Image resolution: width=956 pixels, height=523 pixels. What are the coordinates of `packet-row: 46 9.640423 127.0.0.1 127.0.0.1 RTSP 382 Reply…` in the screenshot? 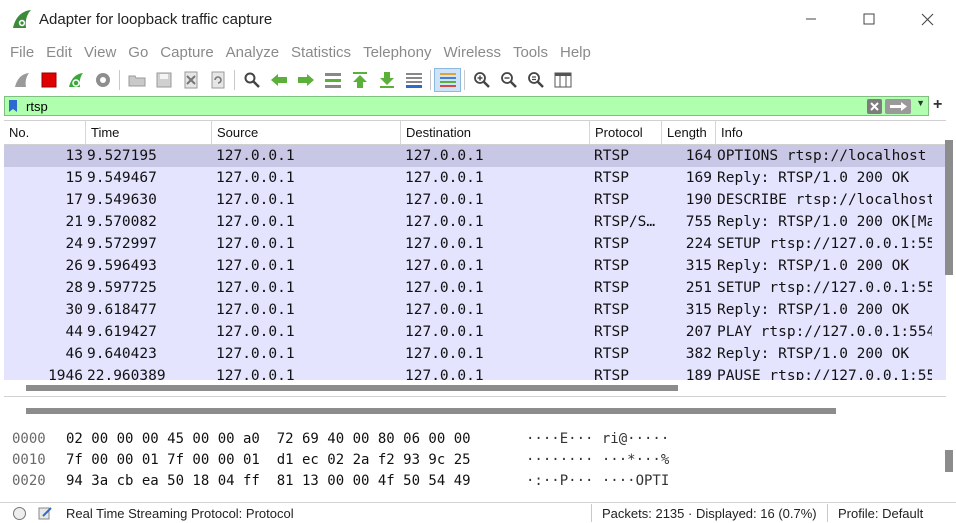 It's located at (475, 354).